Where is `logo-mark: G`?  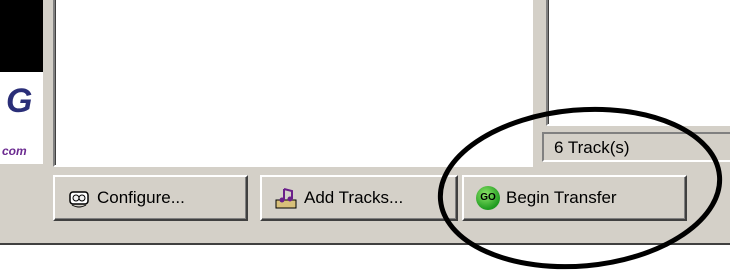 logo-mark: G is located at coordinates (19, 101).